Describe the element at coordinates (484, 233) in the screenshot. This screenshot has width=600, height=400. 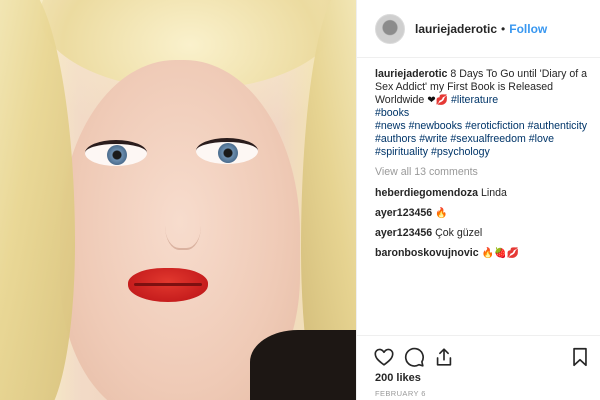
I see `comment-item: ayer123456 Çok güzel` at that location.